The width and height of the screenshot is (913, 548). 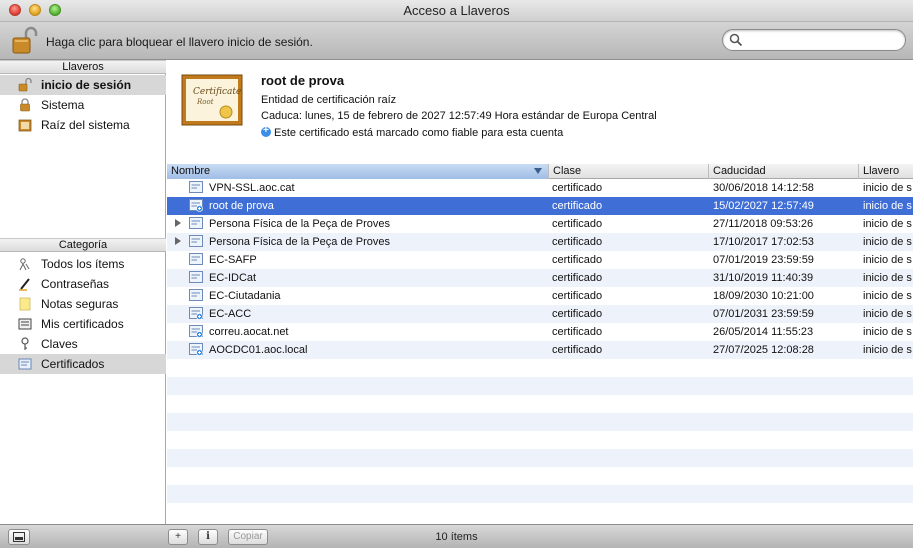 What do you see at coordinates (24, 284) in the screenshot?
I see `pencil-icon` at bounding box center [24, 284].